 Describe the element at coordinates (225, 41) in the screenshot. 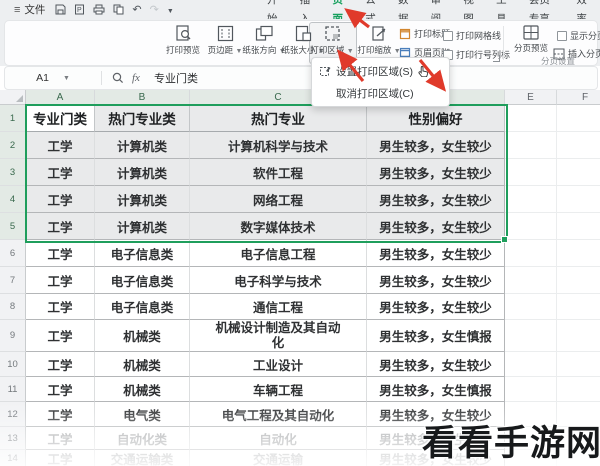

I see `page-margins-button: 页边距 ▼` at that location.